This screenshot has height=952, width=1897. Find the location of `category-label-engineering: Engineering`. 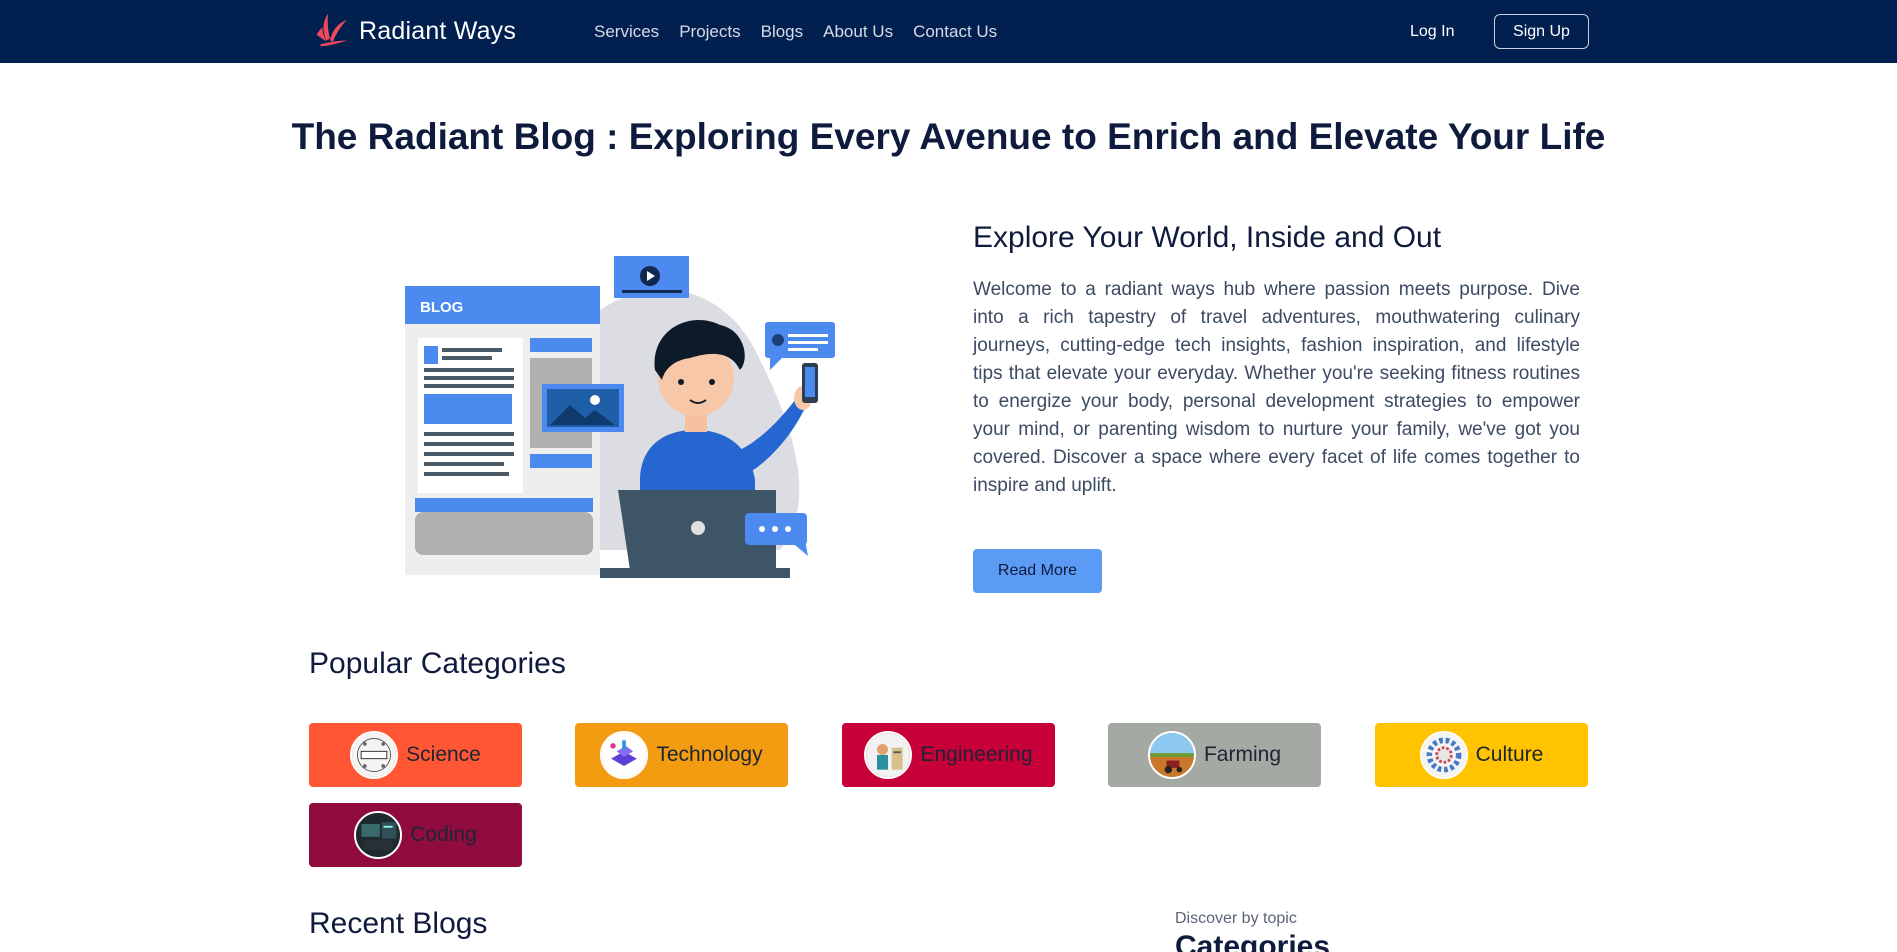

category-label-engineering: Engineering is located at coordinates (976, 754).